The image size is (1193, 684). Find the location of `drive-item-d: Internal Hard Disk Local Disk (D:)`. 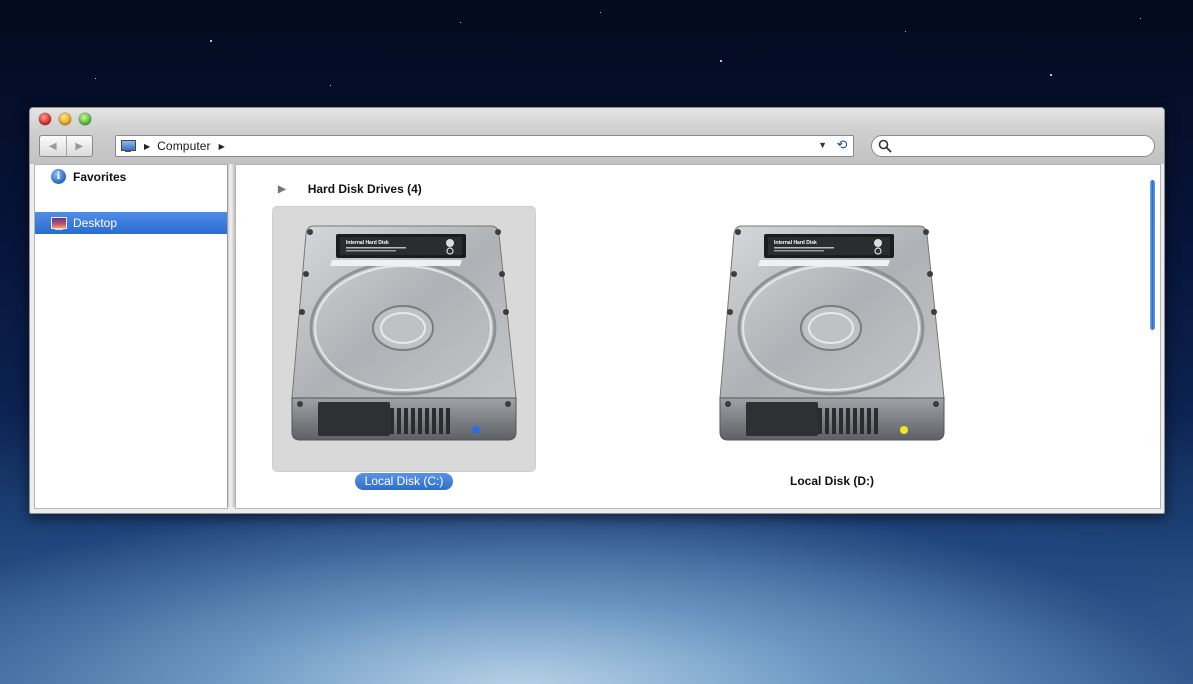

drive-item-d: Internal Hard Disk Local Disk (D:) is located at coordinates (832, 347).